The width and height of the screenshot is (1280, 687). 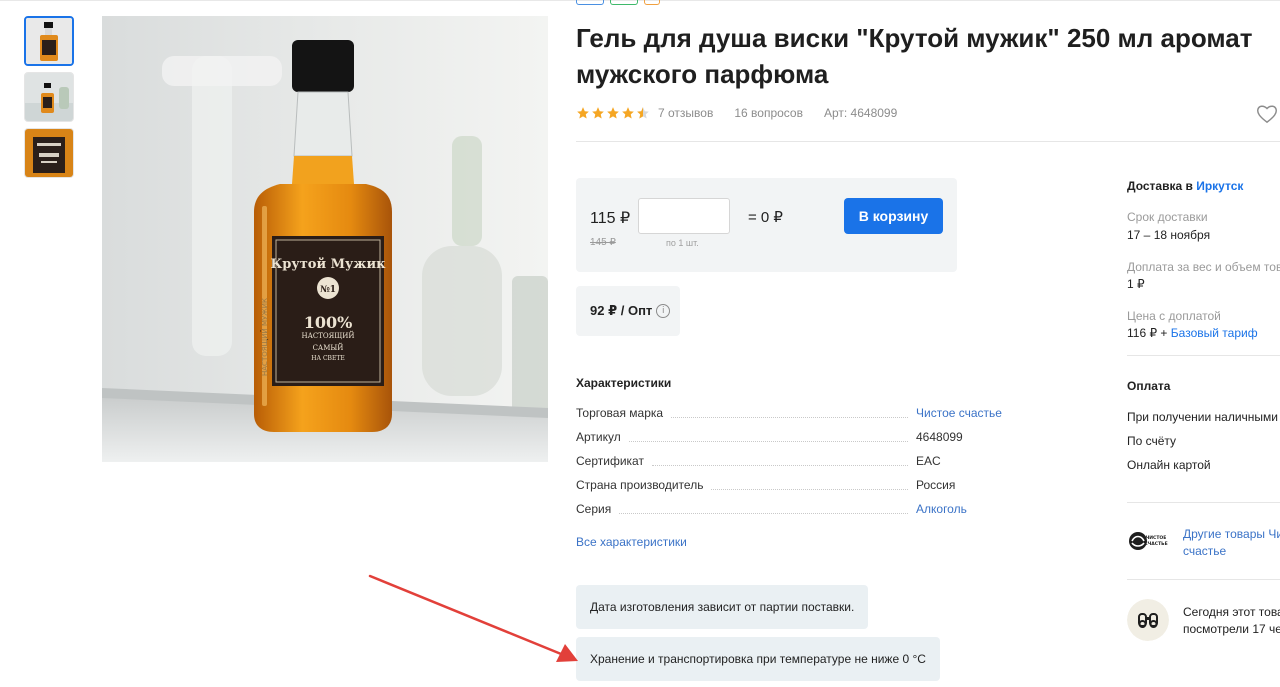 I want to click on brand-logo-icon: ЧИСТОЕ СЧАСТЬЕ, so click(x=1147, y=541).